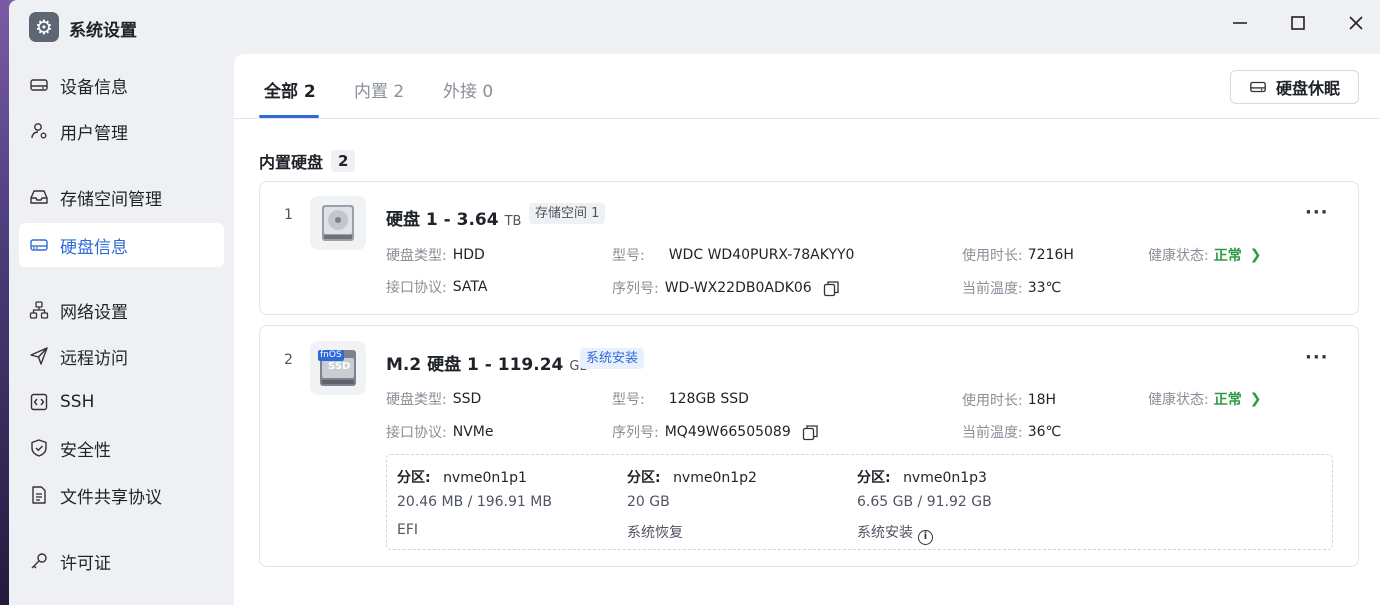 The width and height of the screenshot is (1380, 605). What do you see at coordinates (103, 31) in the screenshot?
I see `window-title: 系统设置` at bounding box center [103, 31].